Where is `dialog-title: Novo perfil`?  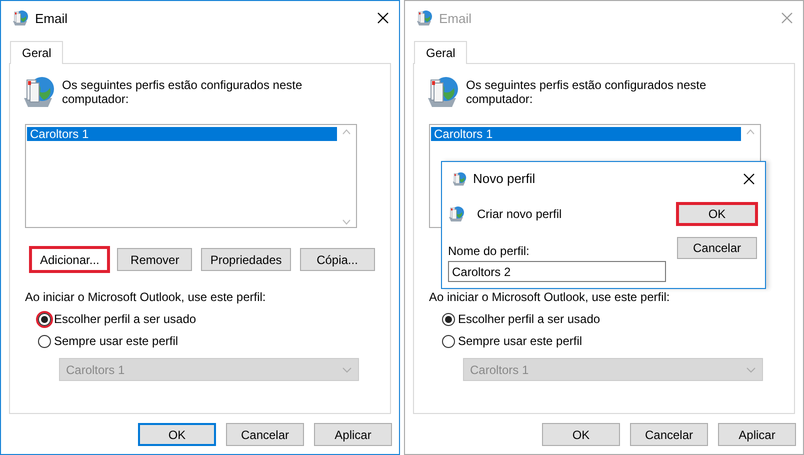 dialog-title: Novo perfil is located at coordinates (504, 178).